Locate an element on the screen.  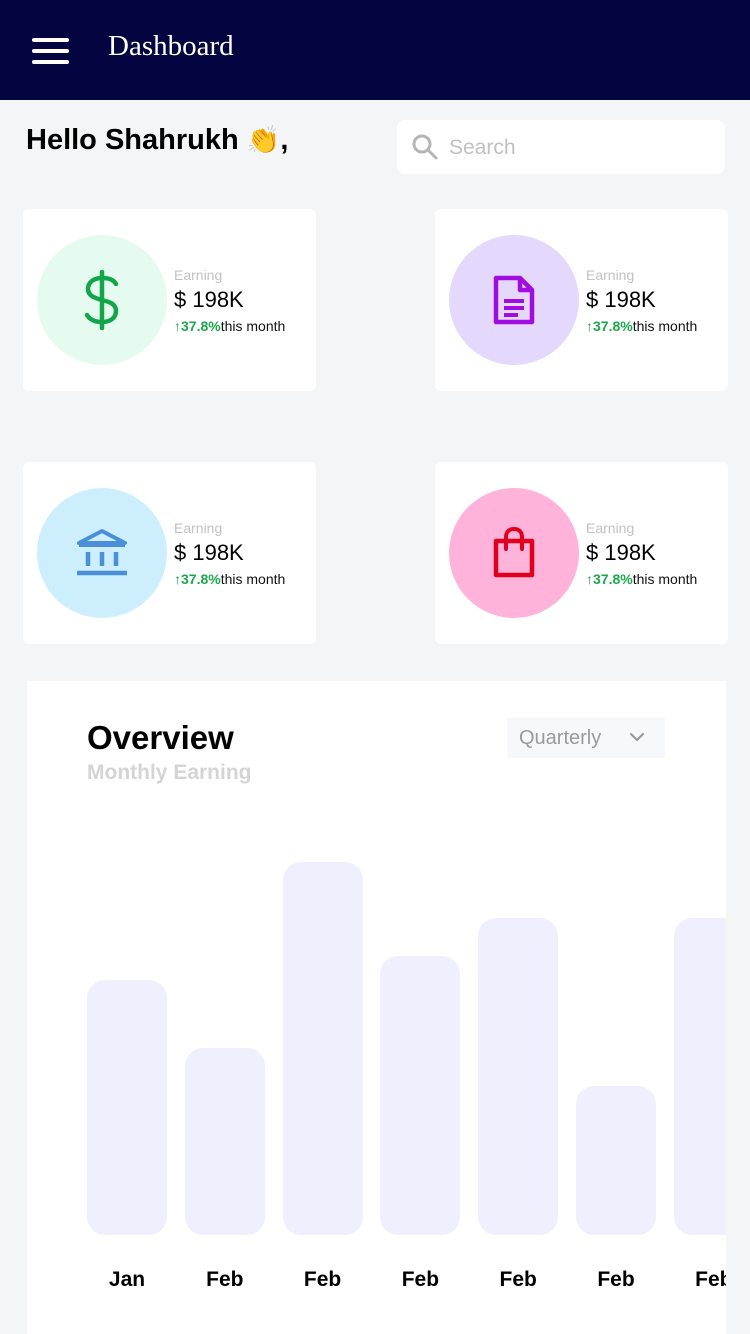
greeting: Hello Shahrukh 👏, is located at coordinates (157, 140).